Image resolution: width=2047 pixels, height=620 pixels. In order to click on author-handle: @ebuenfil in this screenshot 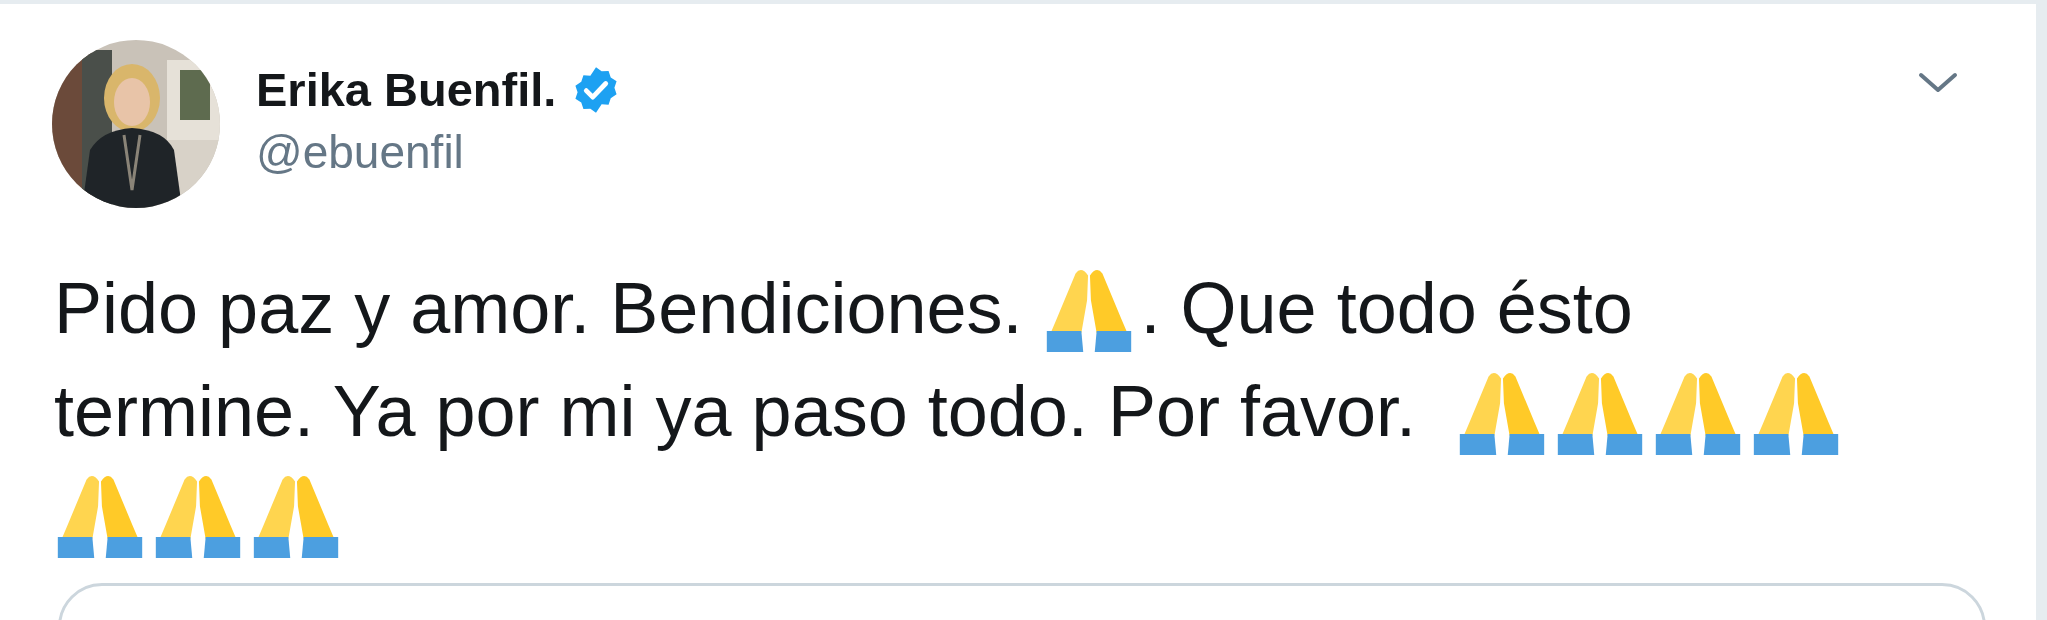, I will do `click(439, 152)`.